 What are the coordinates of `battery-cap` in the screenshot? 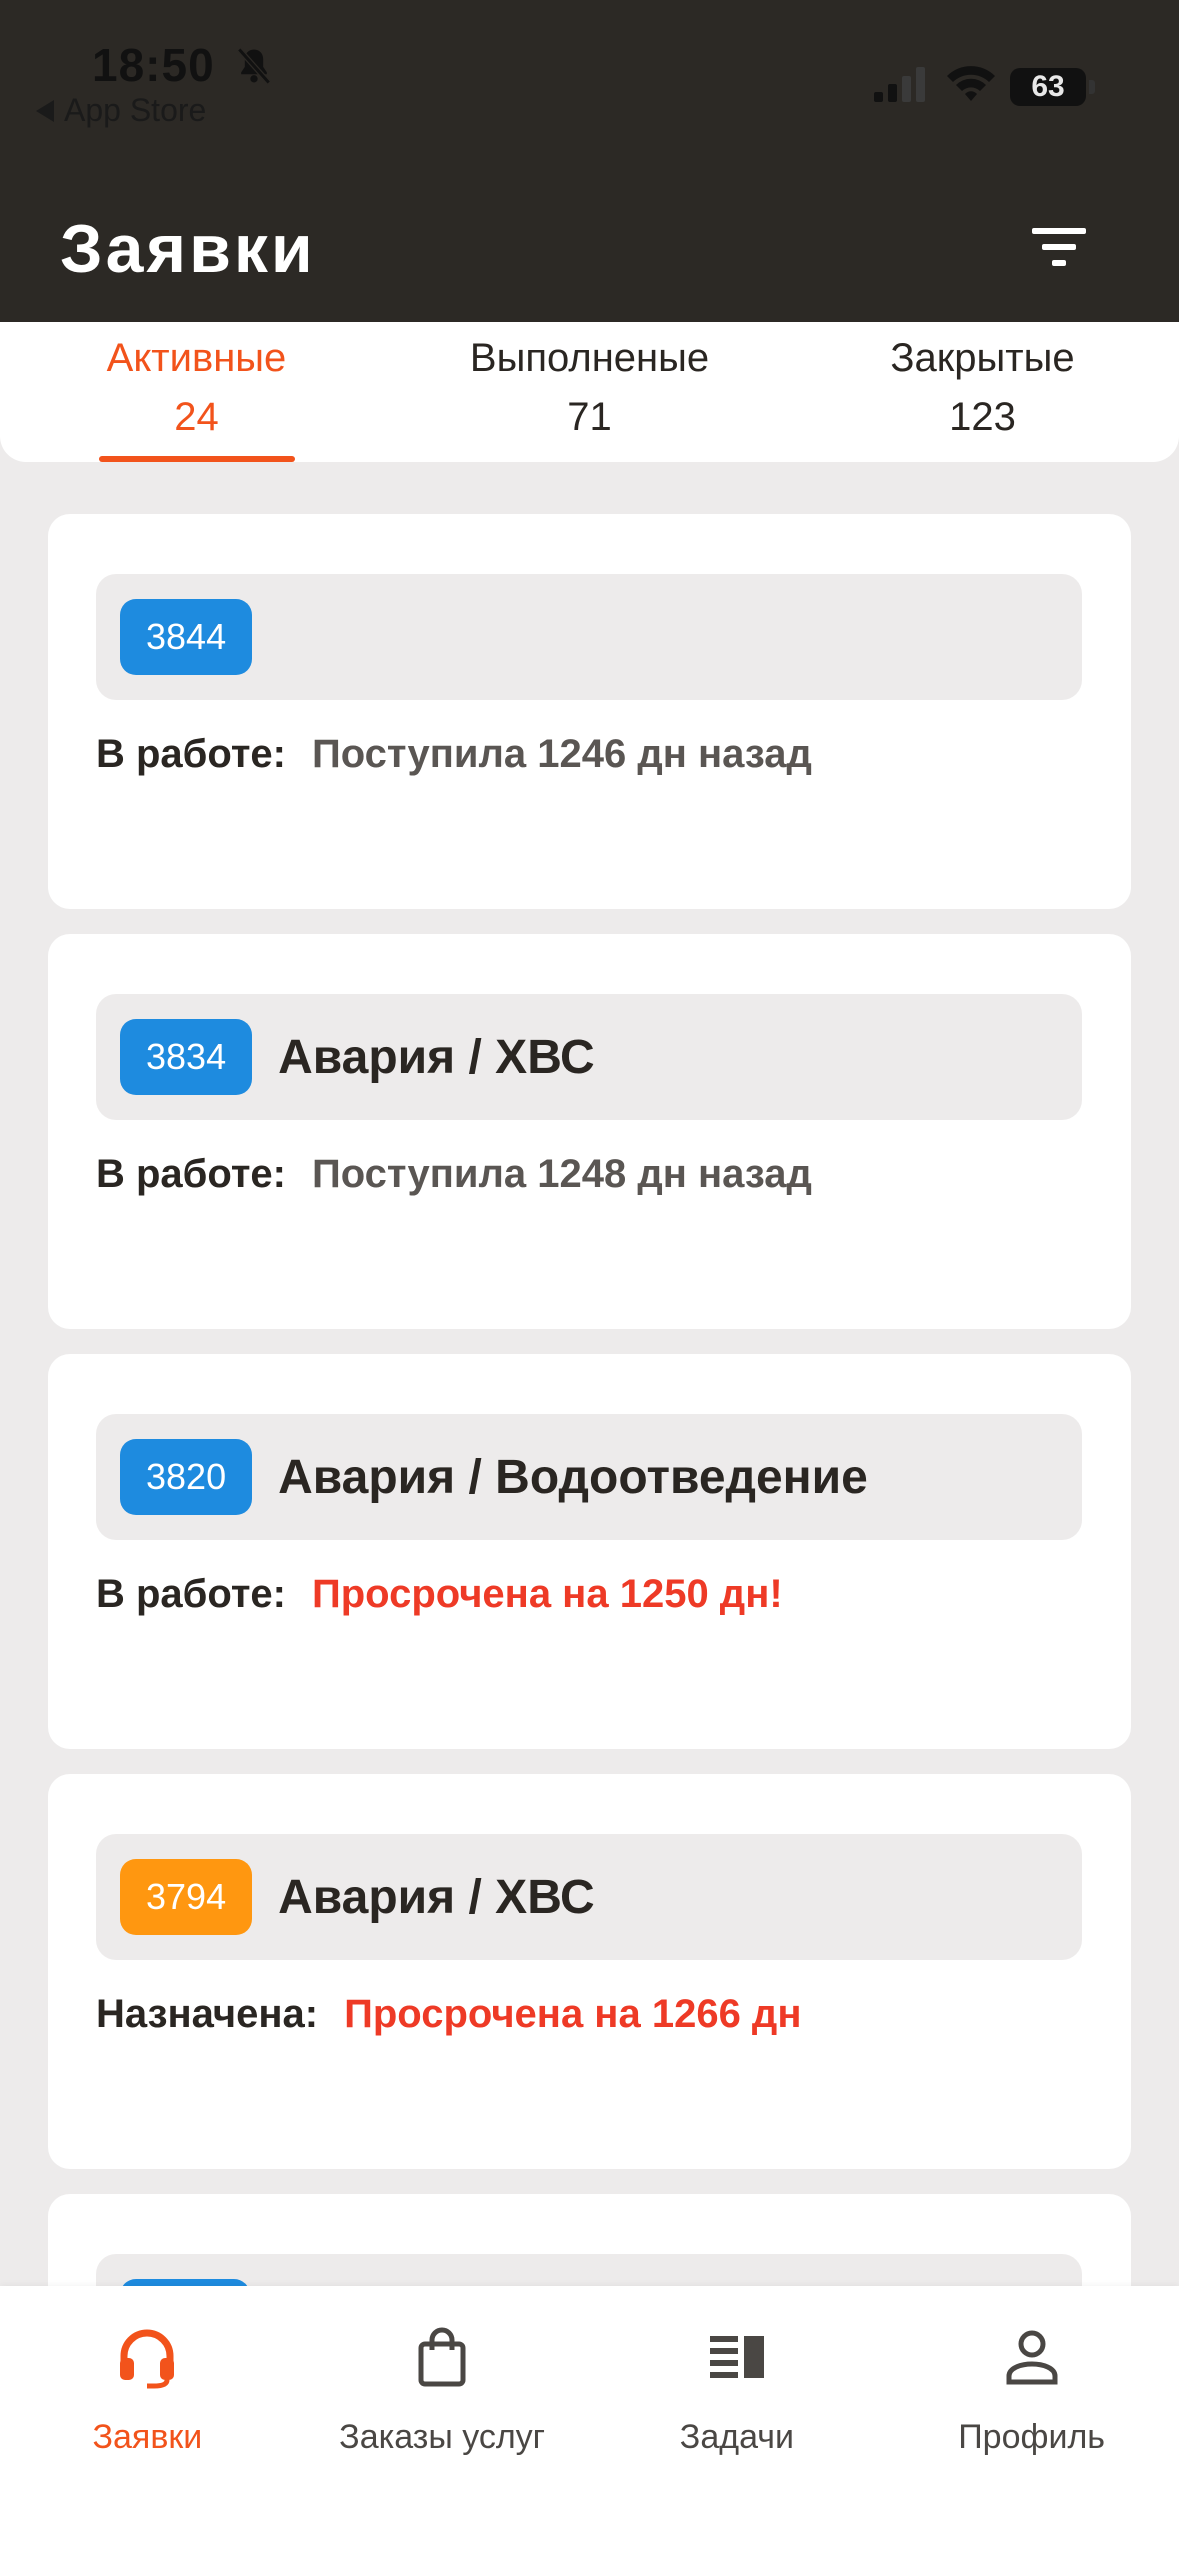 It's located at (1092, 87).